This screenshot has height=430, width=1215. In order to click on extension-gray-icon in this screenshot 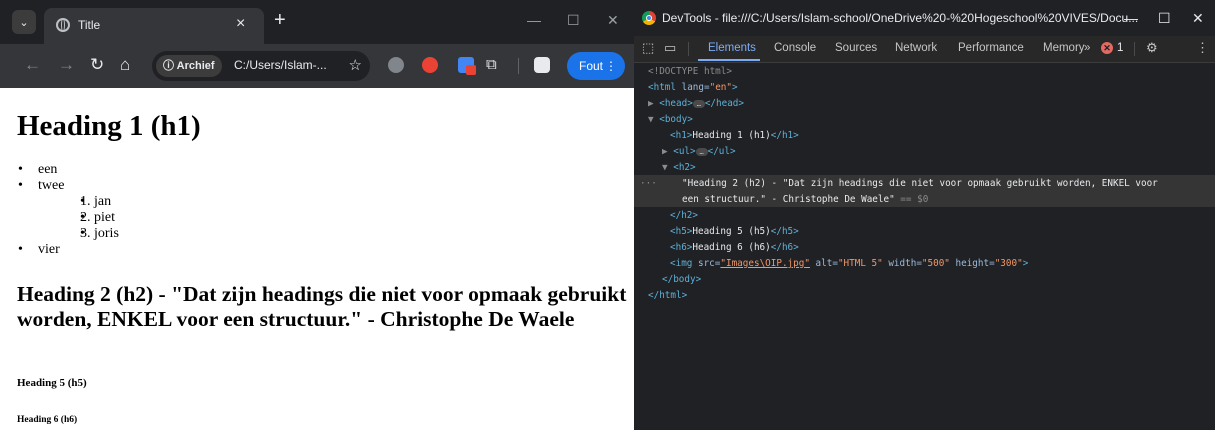, I will do `click(396, 65)`.